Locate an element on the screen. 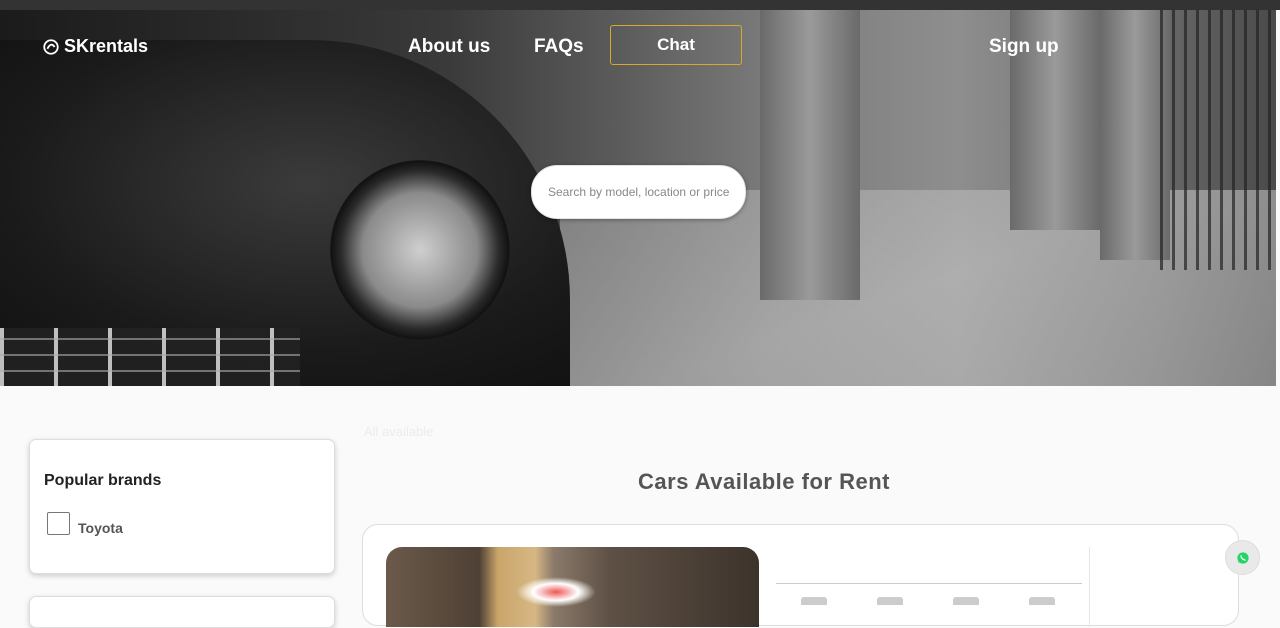 The width and height of the screenshot is (1280, 628). nav-about-link: About us is located at coordinates (449, 47).